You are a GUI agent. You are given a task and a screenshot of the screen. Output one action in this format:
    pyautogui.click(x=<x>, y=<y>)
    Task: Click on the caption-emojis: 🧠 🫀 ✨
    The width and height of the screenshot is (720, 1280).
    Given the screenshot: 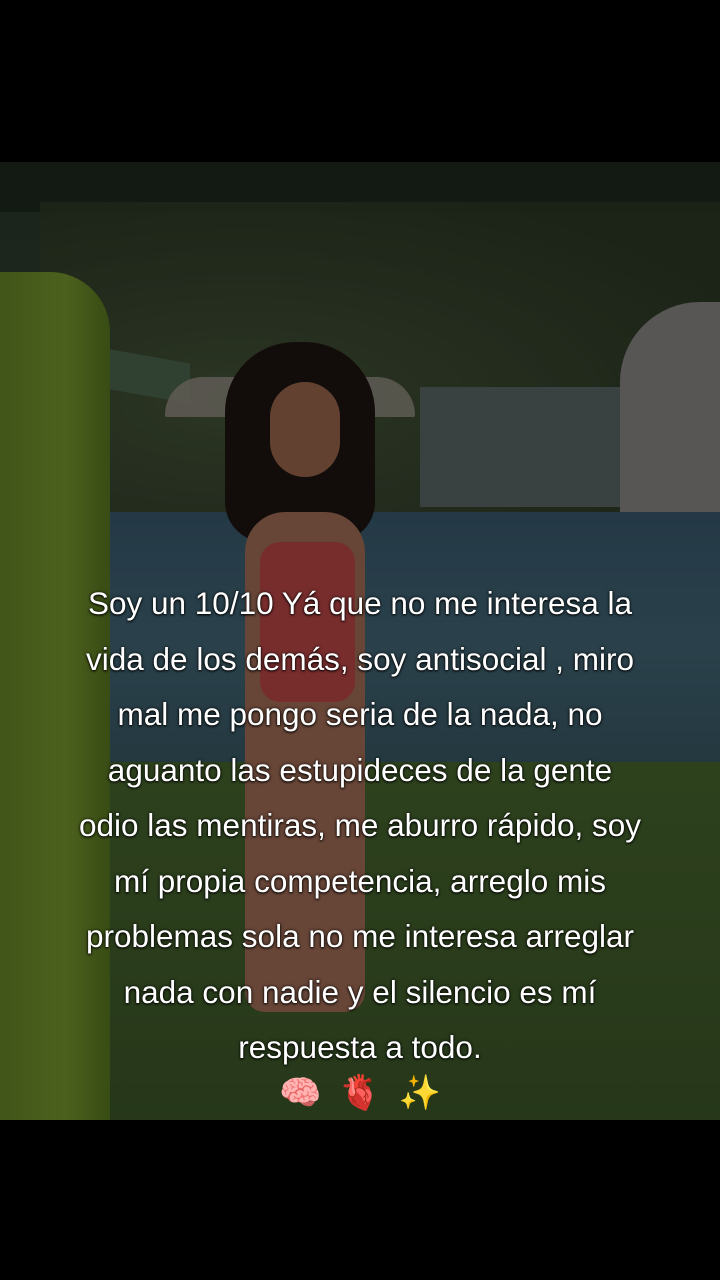 What is the action you would take?
    pyautogui.click(x=360, y=1093)
    